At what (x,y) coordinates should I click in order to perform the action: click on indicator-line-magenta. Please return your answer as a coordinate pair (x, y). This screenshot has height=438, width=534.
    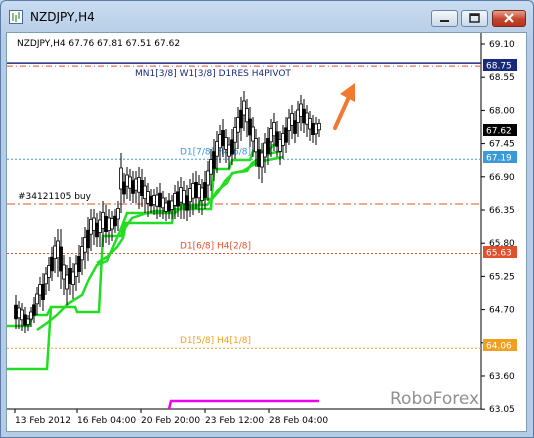
    Looking at the image, I should click on (243, 404).